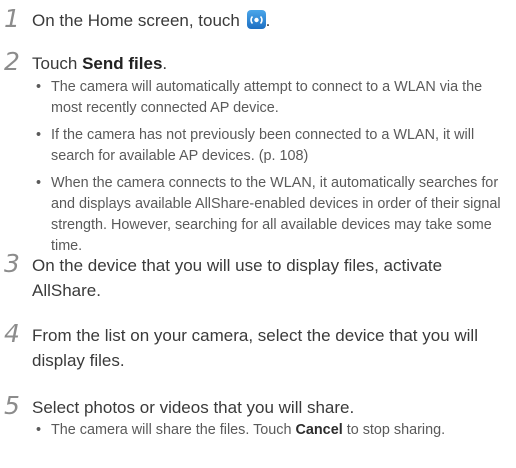 The width and height of the screenshot is (516, 468). I want to click on step-text: On the Home screen, touch ., so click(151, 20).